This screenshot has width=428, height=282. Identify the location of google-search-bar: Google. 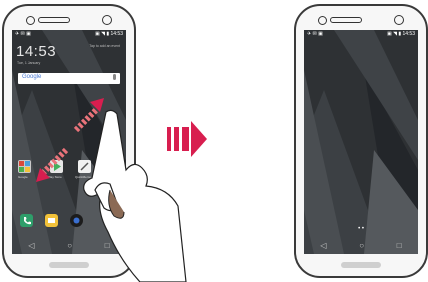
(69, 78).